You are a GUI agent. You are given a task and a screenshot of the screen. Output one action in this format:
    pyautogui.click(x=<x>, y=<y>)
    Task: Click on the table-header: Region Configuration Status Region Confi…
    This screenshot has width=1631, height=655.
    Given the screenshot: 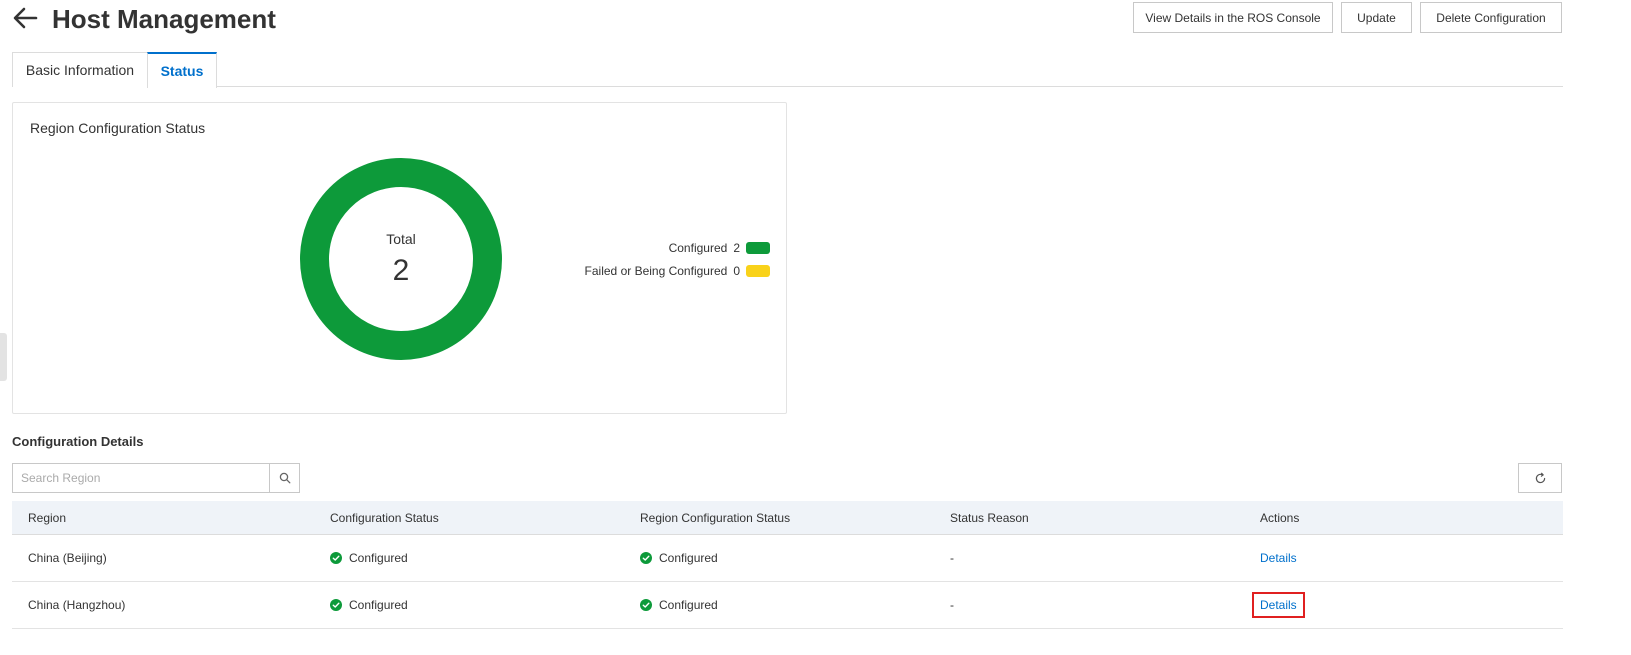 What is the action you would take?
    pyautogui.click(x=787, y=518)
    